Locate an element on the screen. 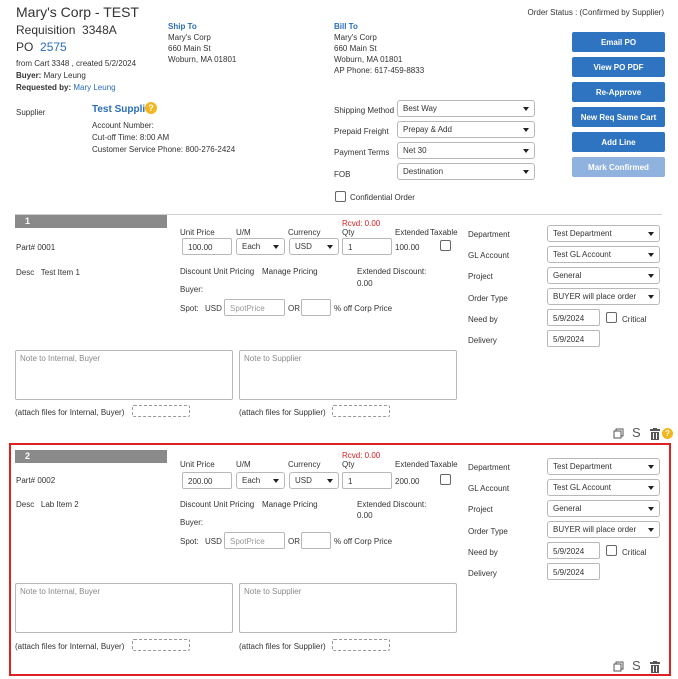  unit-price-input: 200.00 is located at coordinates (207, 480).